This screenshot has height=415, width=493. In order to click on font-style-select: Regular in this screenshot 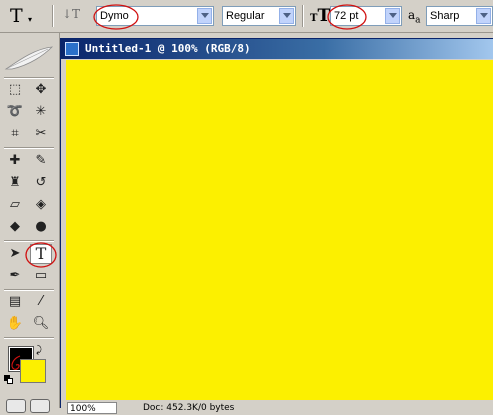, I will do `click(259, 16)`.